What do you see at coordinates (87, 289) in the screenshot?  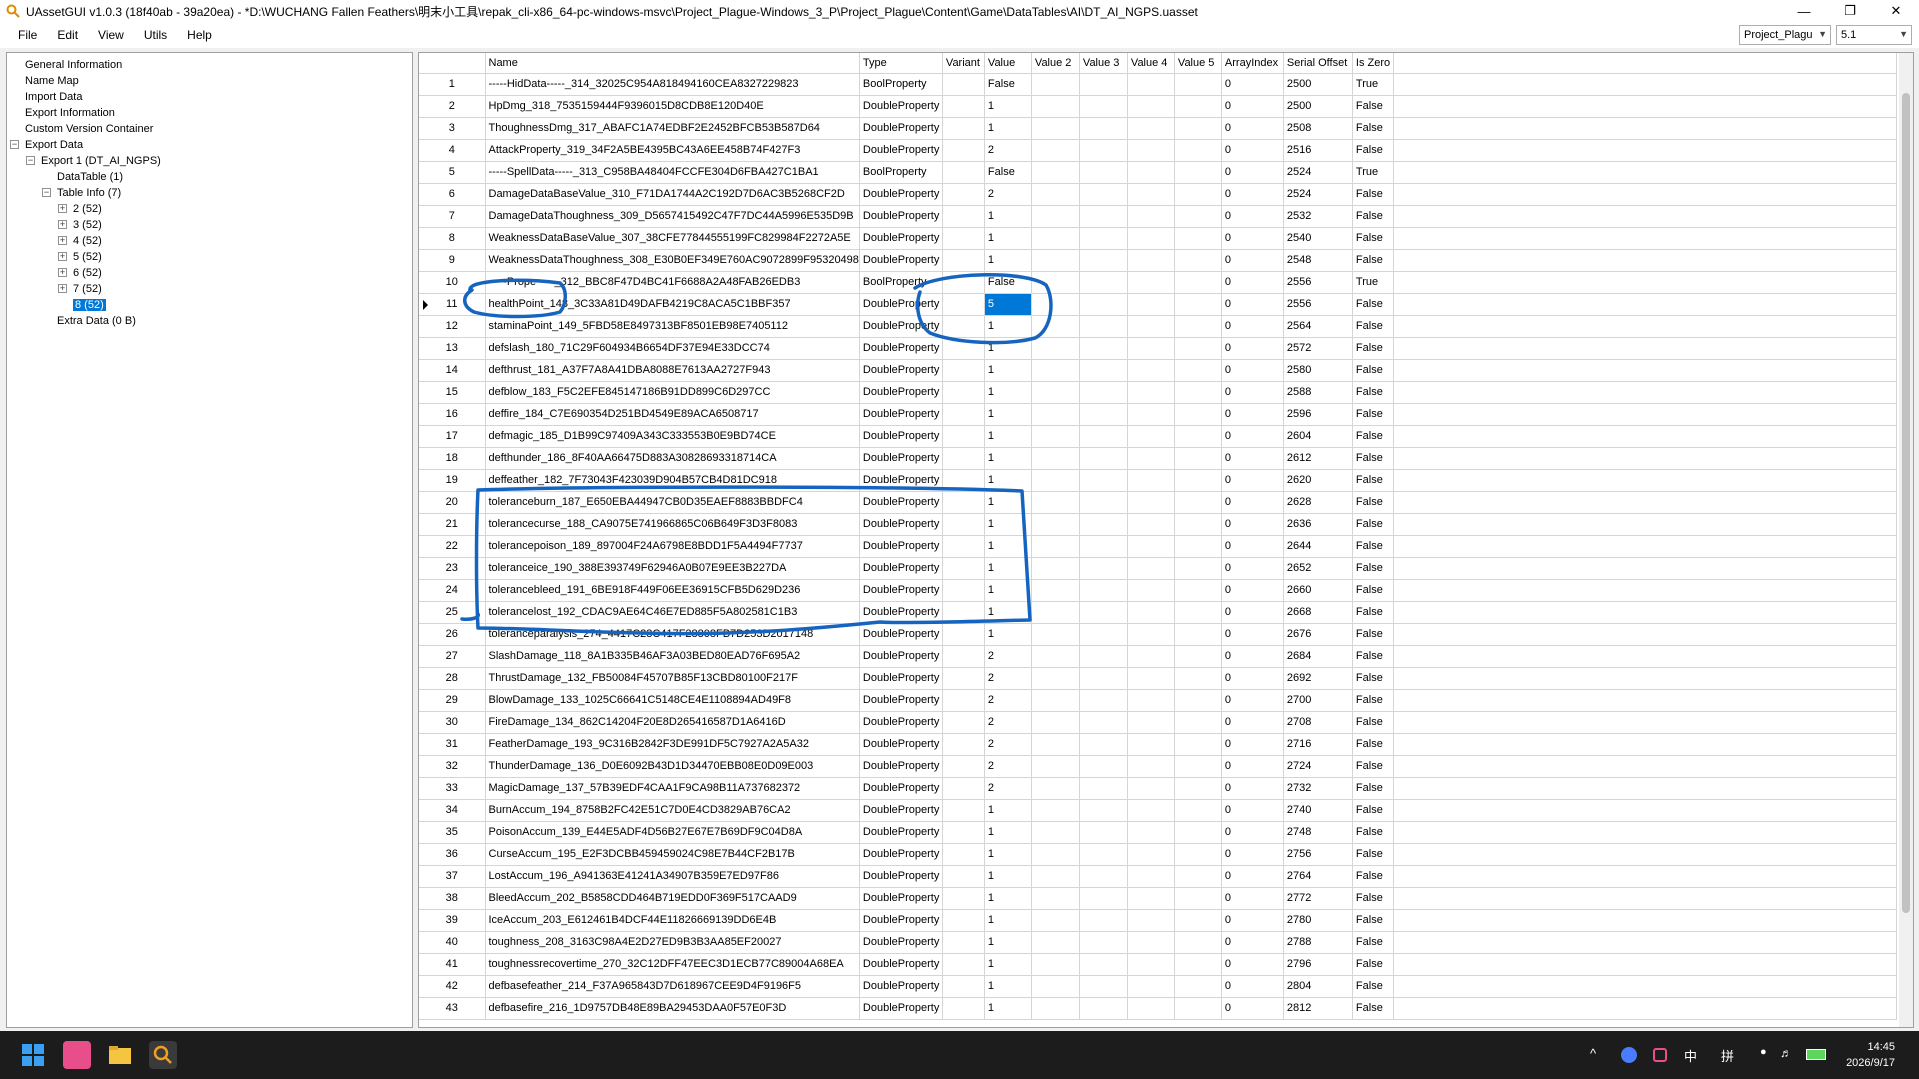 I see `tree-node: 7 (52)` at bounding box center [87, 289].